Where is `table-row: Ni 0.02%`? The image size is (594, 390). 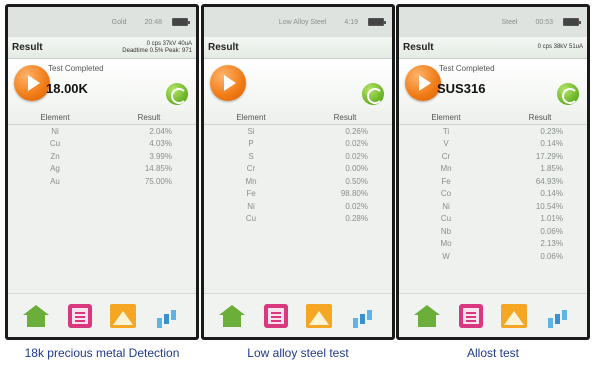
table-row: Ni 0.02% is located at coordinates (298, 206).